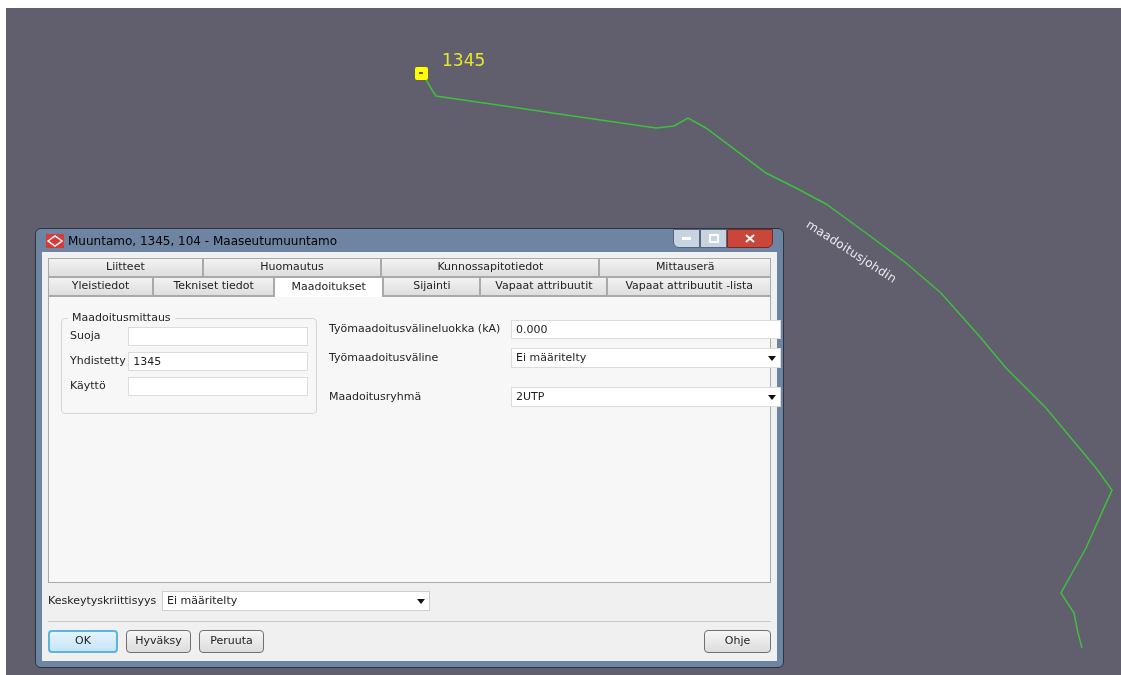  Describe the element at coordinates (464, 60) in the screenshot. I see `node-label: 1345` at that location.